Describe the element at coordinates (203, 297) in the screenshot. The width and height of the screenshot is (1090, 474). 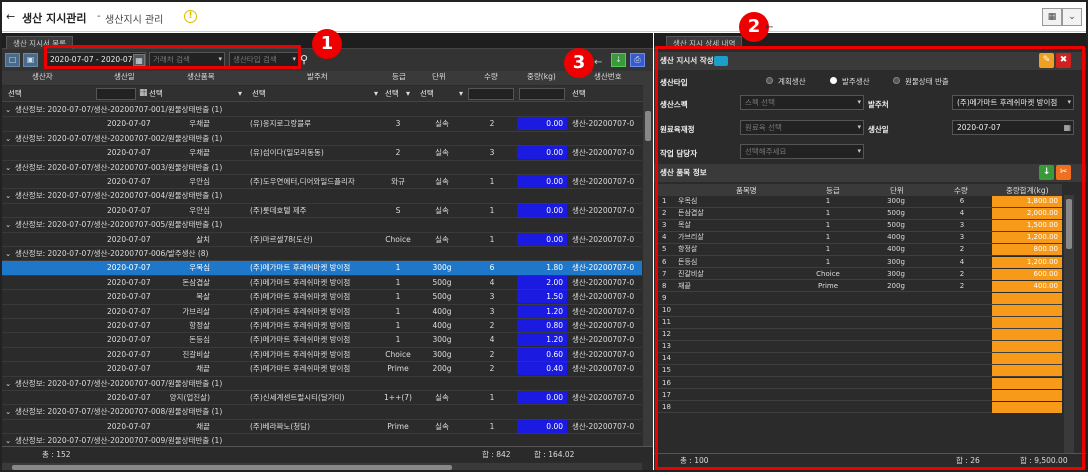
I see `cell-item: 목살` at that location.